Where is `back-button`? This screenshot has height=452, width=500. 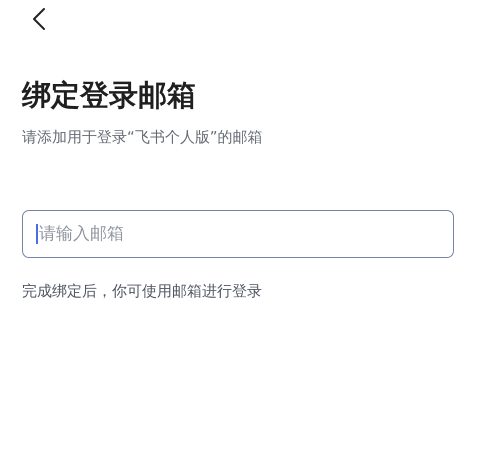 back-button is located at coordinates (39, 19).